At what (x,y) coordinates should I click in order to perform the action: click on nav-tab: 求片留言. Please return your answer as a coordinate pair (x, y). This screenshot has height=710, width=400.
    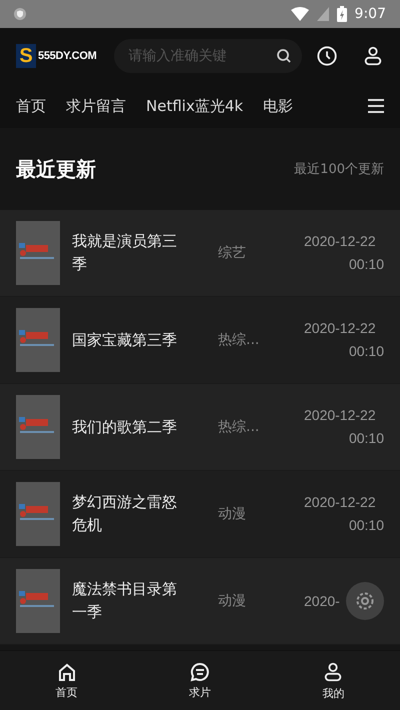
    Looking at the image, I should click on (96, 106).